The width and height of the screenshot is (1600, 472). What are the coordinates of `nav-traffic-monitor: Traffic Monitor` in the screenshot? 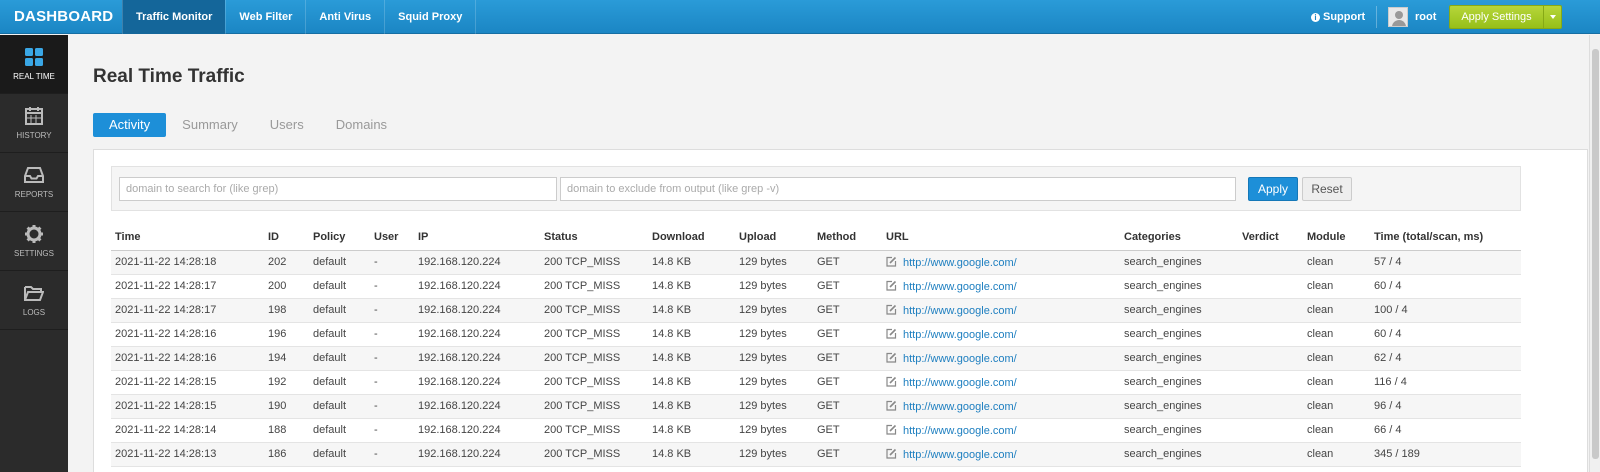 It's located at (174, 17).